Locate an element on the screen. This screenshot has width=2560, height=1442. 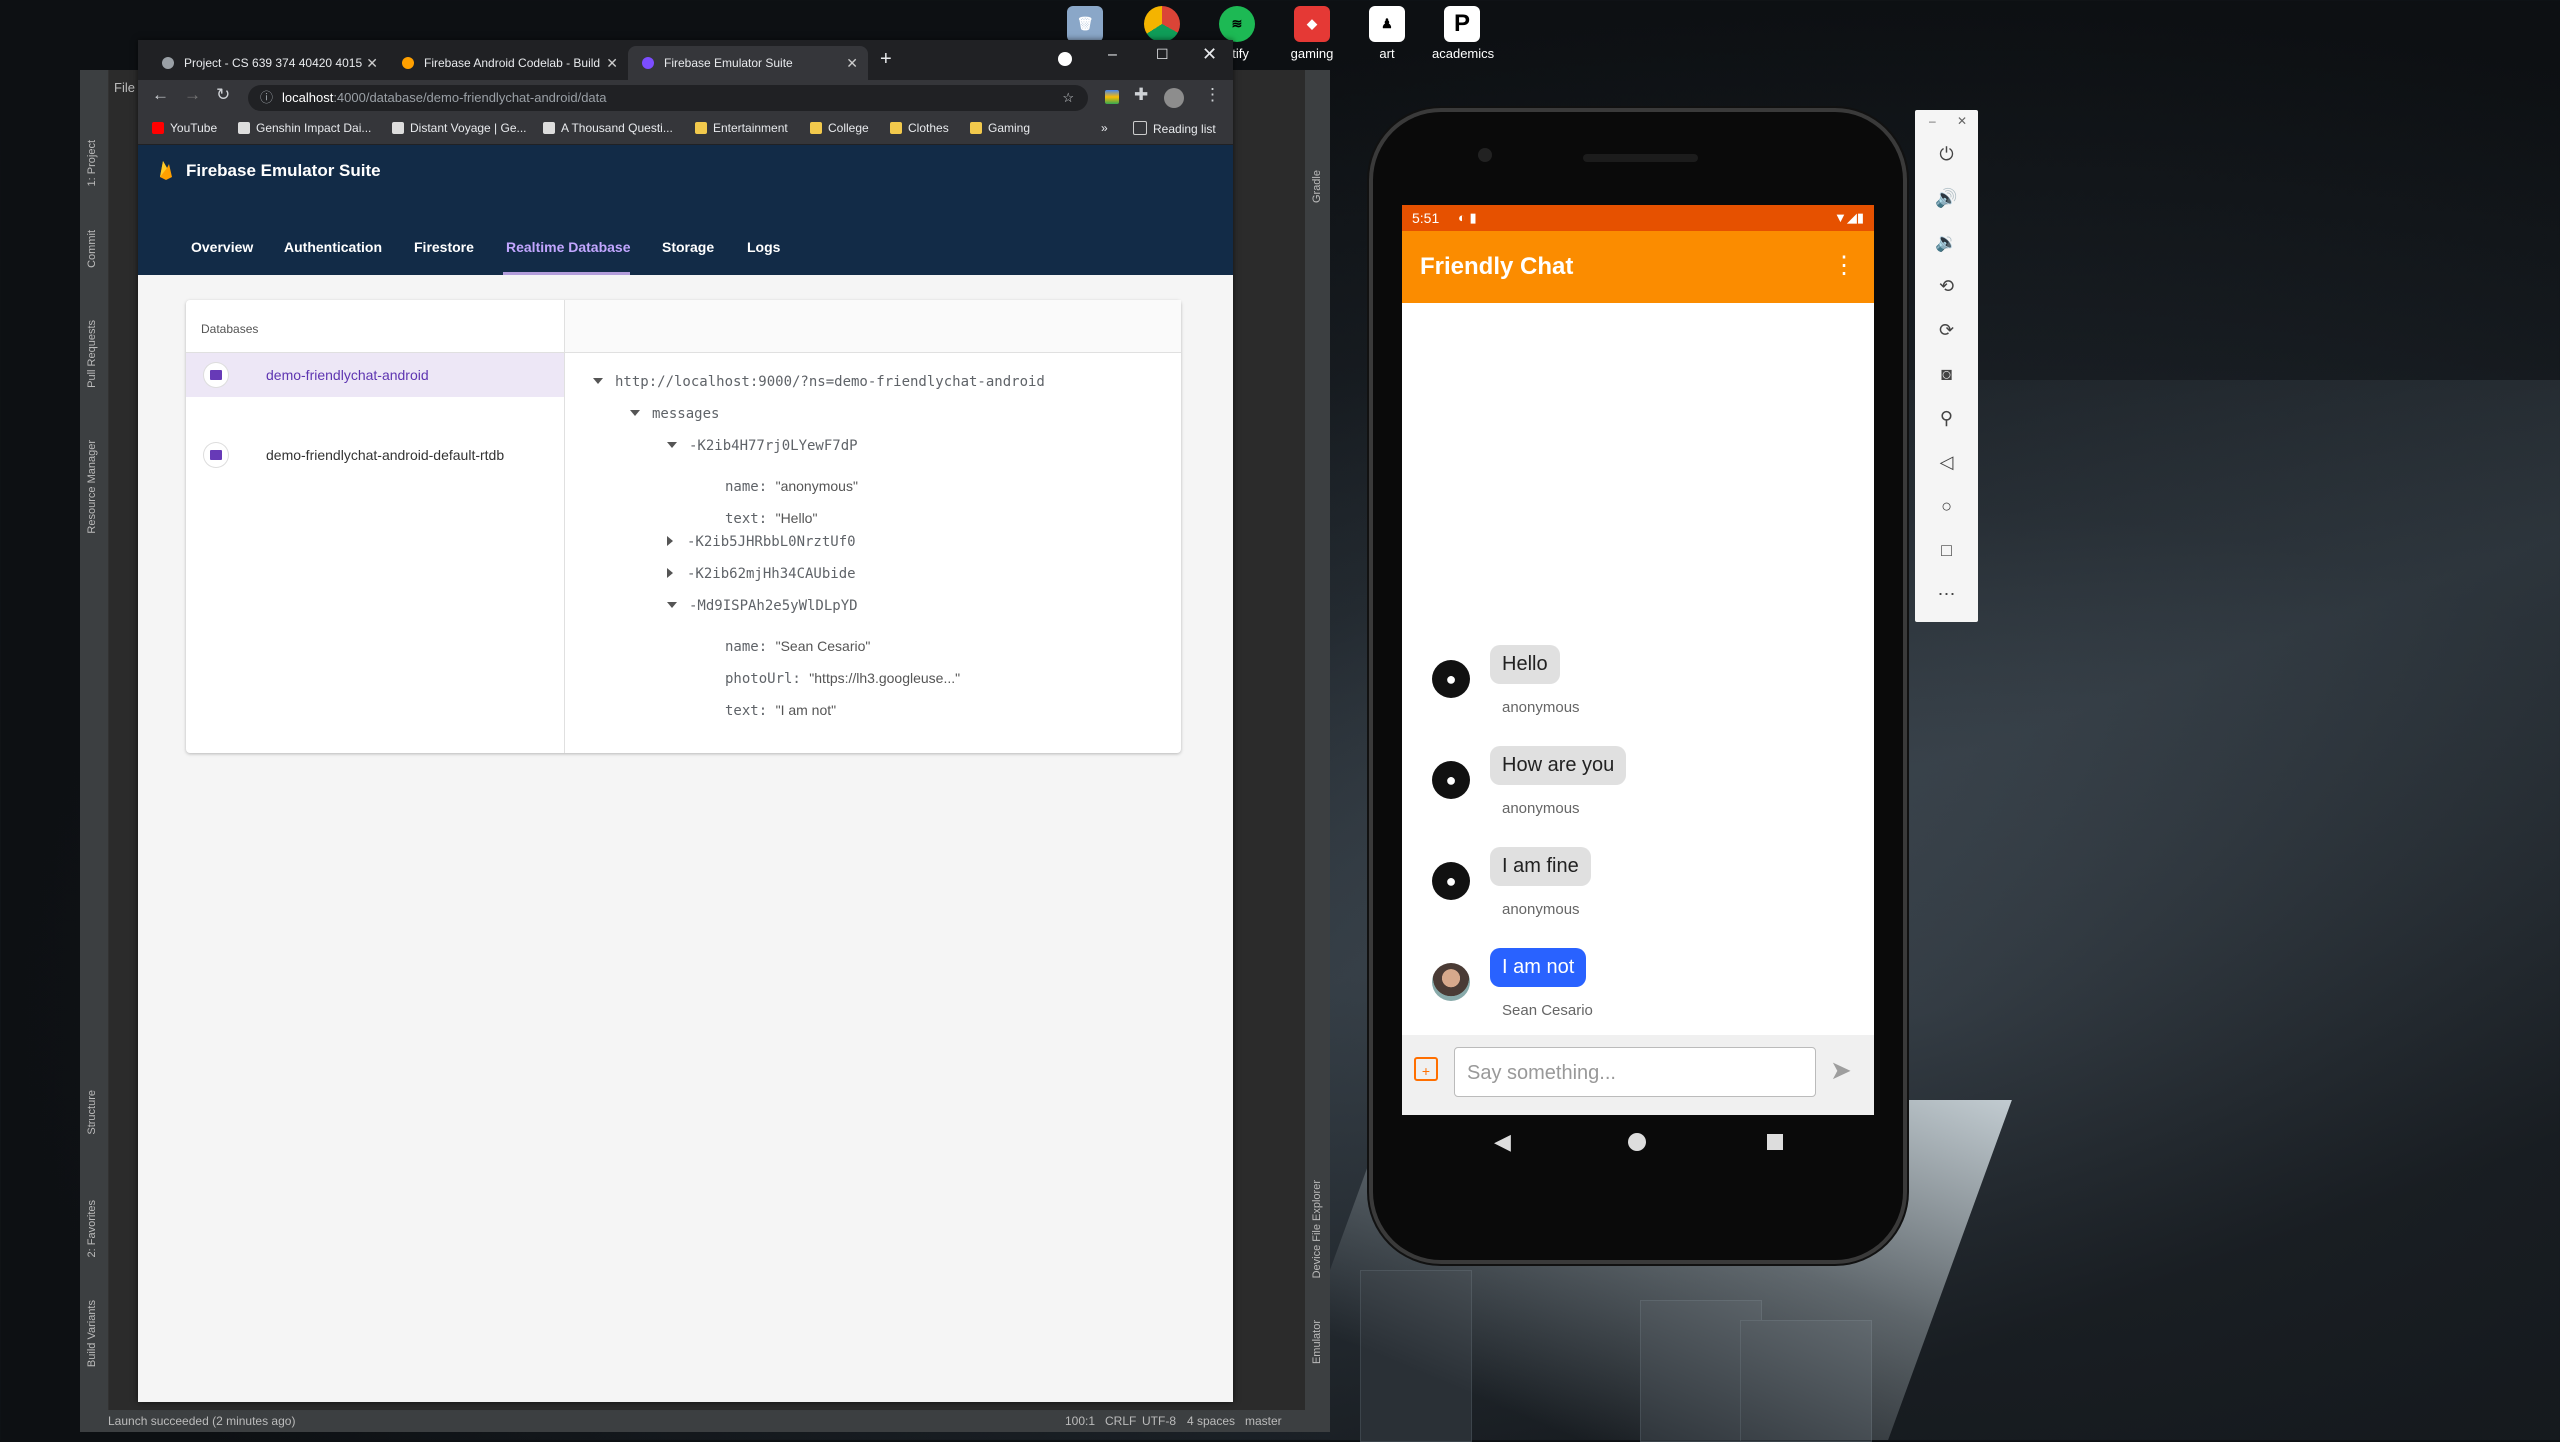
browser-tab: Firebase Android Codelab - Build ✕ is located at coordinates (508, 63).